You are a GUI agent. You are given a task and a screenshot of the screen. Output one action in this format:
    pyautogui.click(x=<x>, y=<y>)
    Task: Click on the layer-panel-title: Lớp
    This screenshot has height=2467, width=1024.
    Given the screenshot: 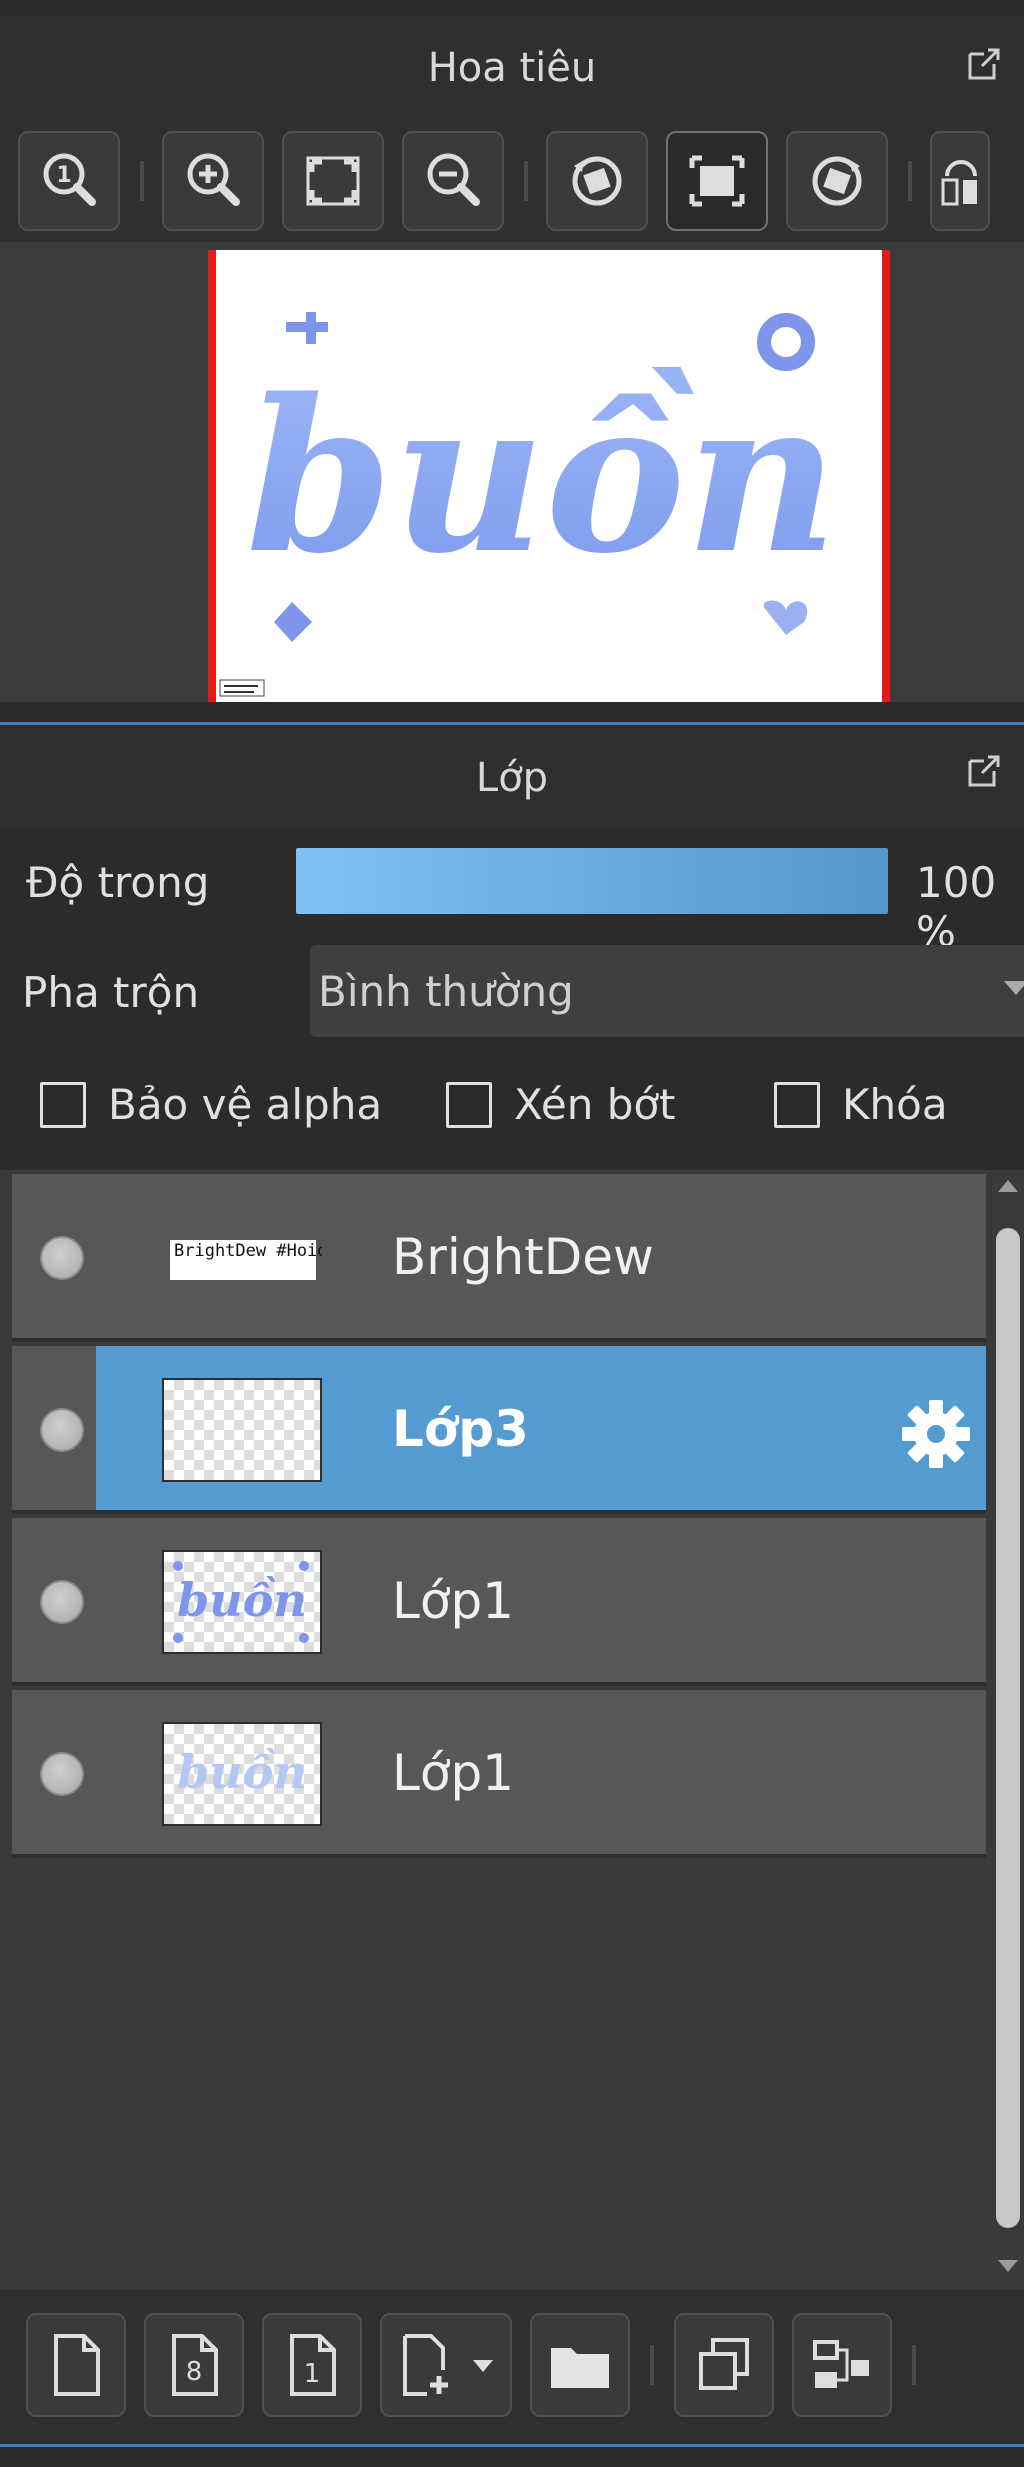 What is the action you would take?
    pyautogui.click(x=512, y=777)
    